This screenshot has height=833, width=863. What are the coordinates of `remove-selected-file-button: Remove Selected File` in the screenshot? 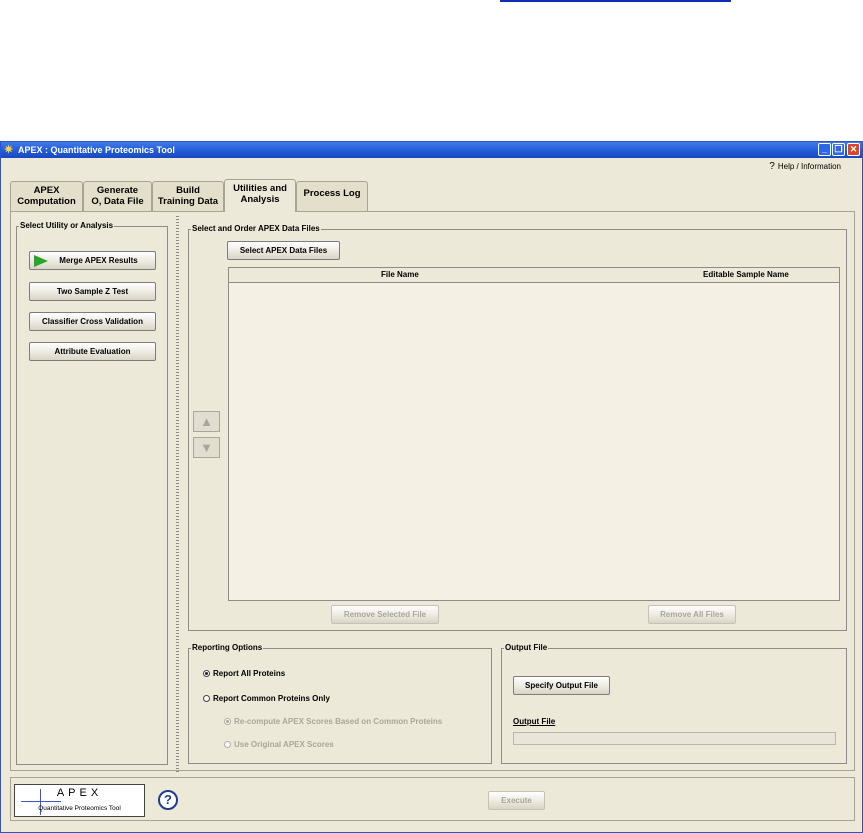 It's located at (385, 614).